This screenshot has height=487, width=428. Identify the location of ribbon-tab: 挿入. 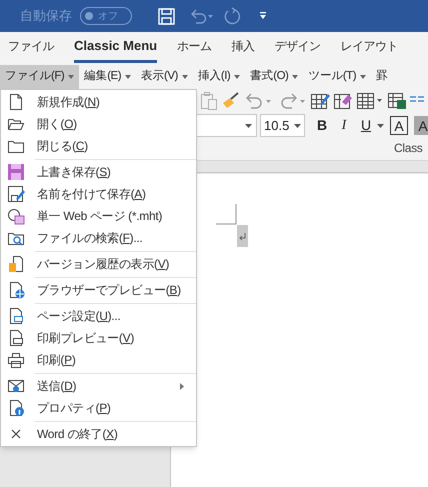
(243, 48).